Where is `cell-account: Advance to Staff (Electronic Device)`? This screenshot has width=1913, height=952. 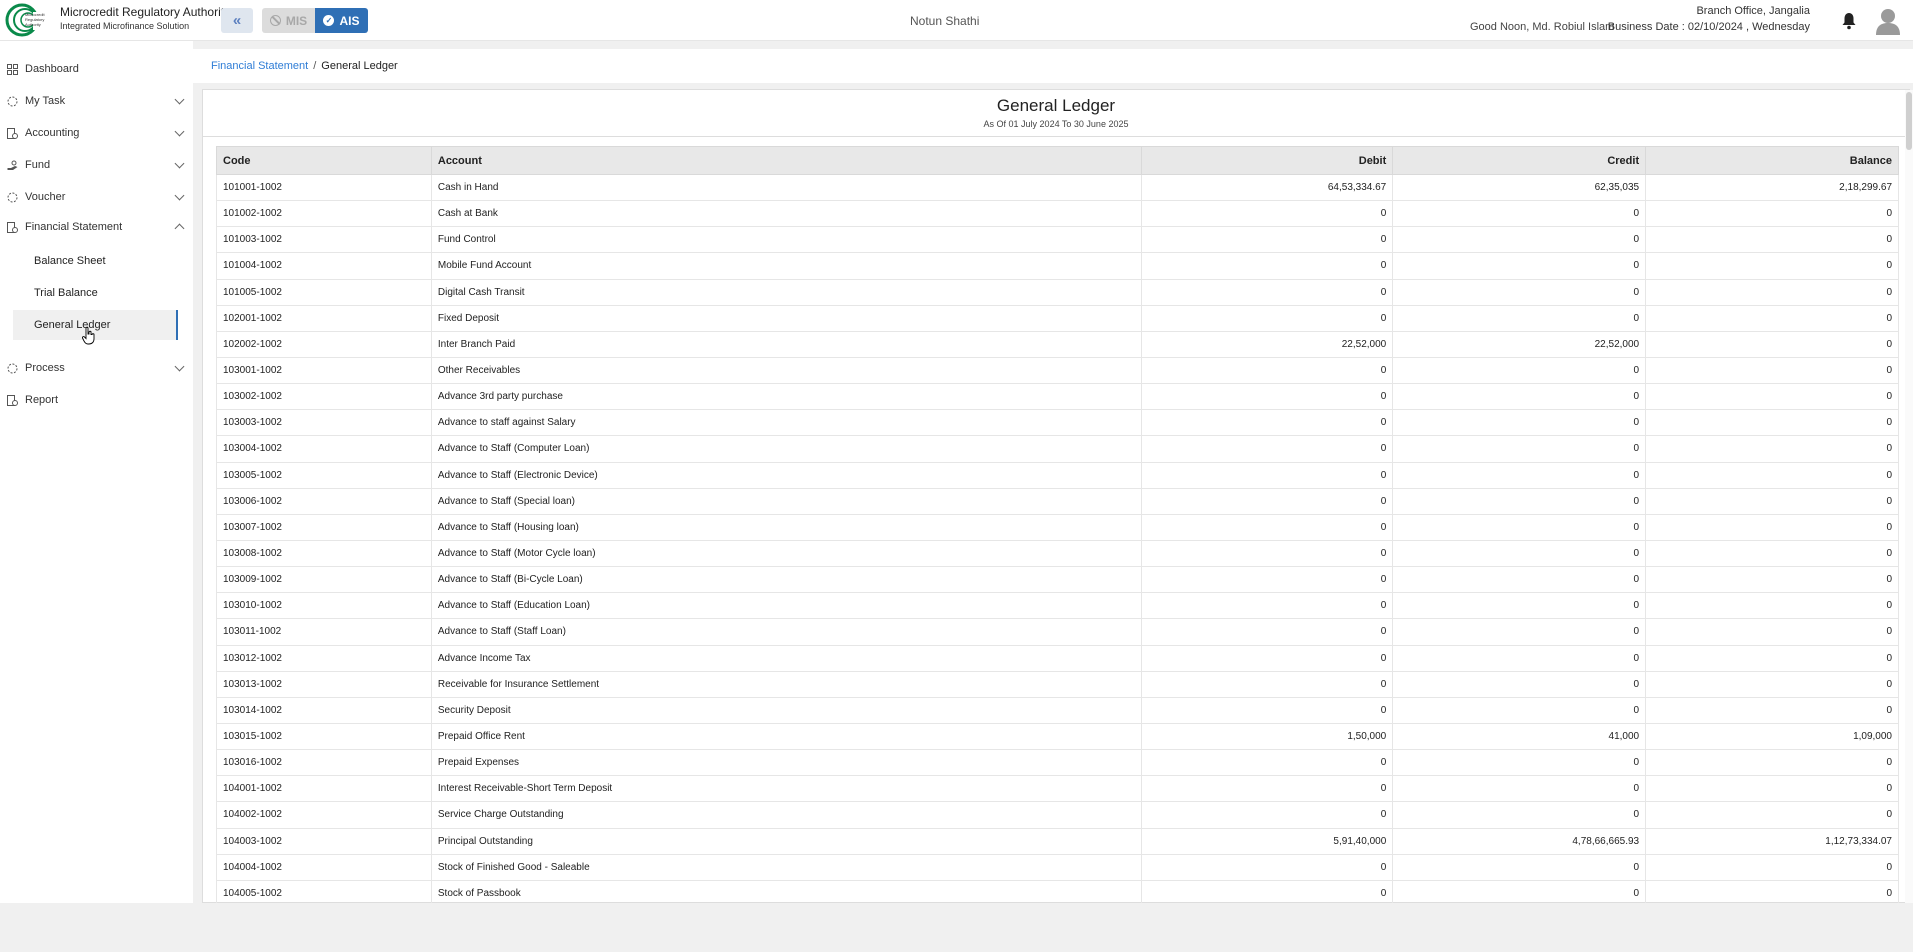 cell-account: Advance to Staff (Electronic Device) is located at coordinates (786, 475).